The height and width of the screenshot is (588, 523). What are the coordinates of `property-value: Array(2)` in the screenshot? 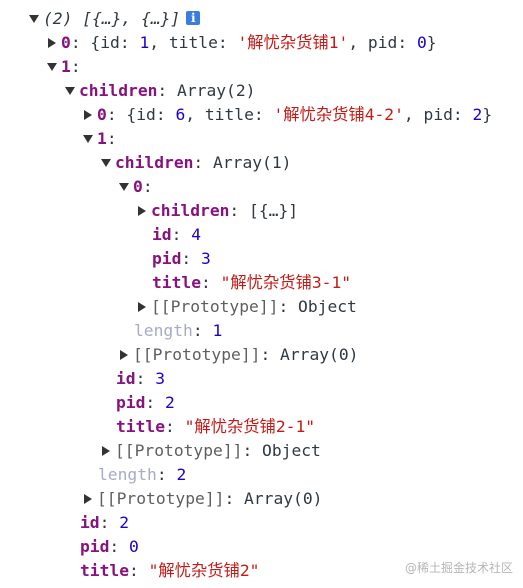 It's located at (216, 90).